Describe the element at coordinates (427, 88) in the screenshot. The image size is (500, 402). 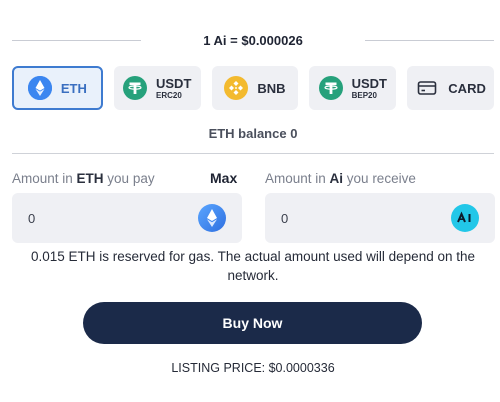
I see `credit-card-icon` at that location.